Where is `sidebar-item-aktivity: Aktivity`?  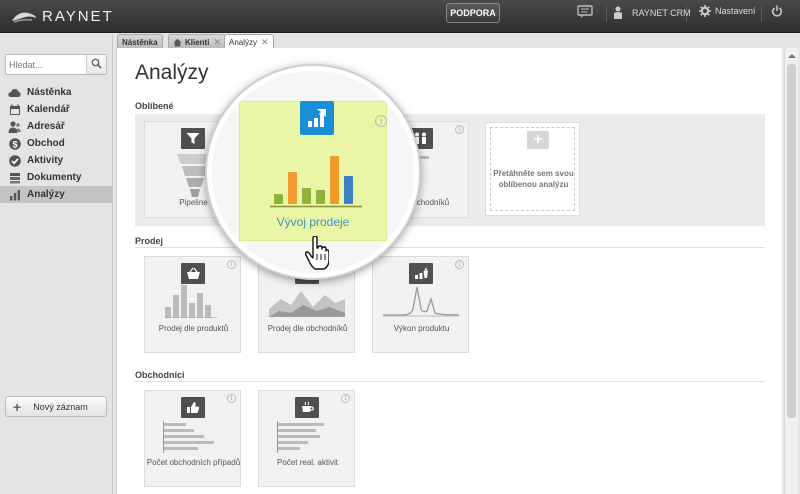
sidebar-item-aktivity: Aktivity is located at coordinates (56, 160).